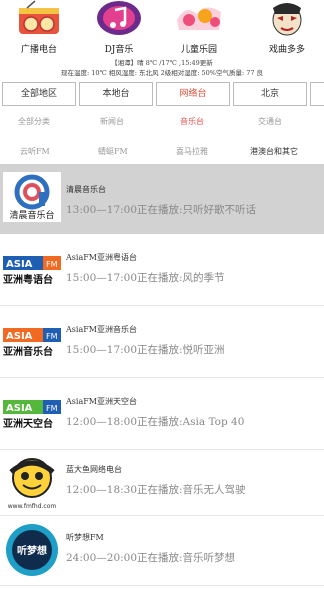  Describe the element at coordinates (94, 469) in the screenshot. I see `station-name: 蓝大鱼网络电台` at that location.